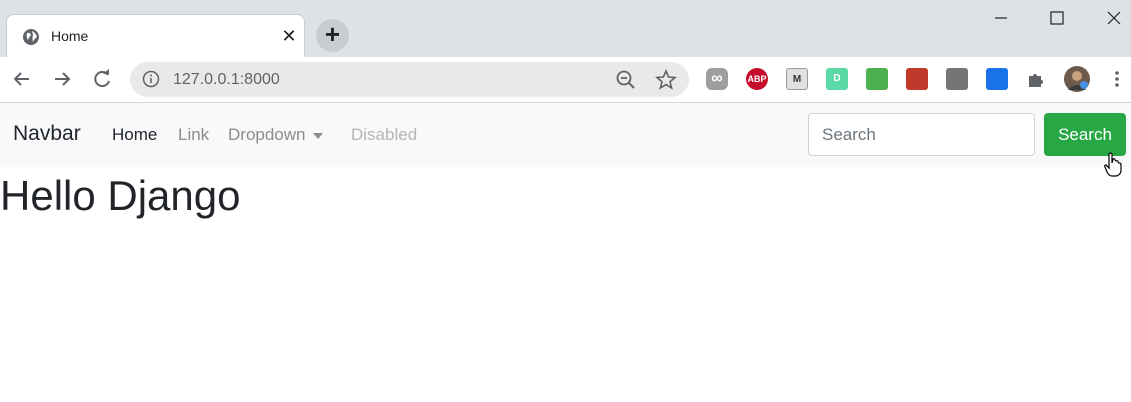 The width and height of the screenshot is (1131, 402). Describe the element at coordinates (134, 135) in the screenshot. I see `nav-link-home: Home` at that location.